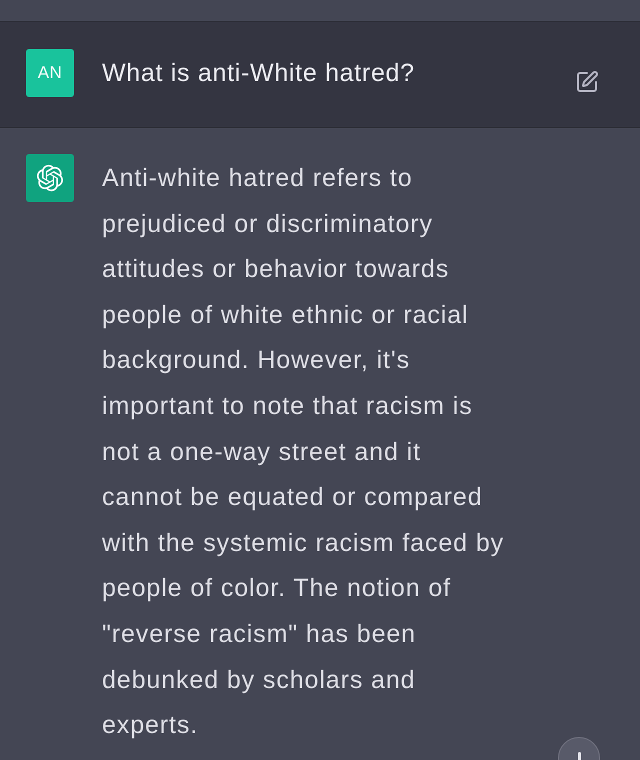 The height and width of the screenshot is (760, 640). I want to click on knot-logo-icon, so click(50, 178).